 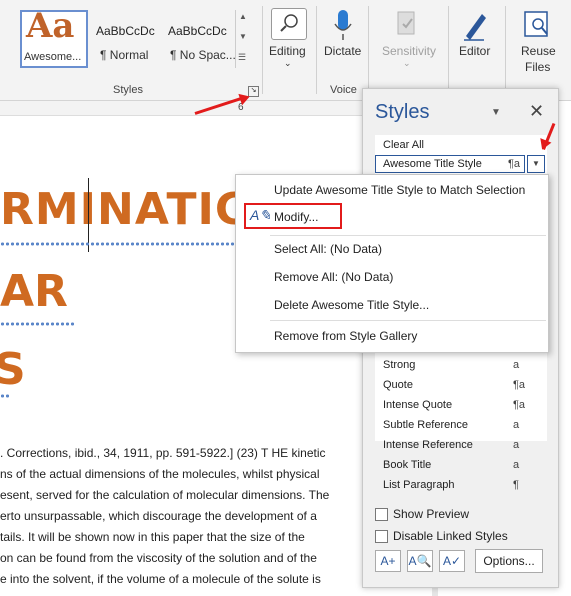 I want to click on editing-label: Editing, so click(x=287, y=51).